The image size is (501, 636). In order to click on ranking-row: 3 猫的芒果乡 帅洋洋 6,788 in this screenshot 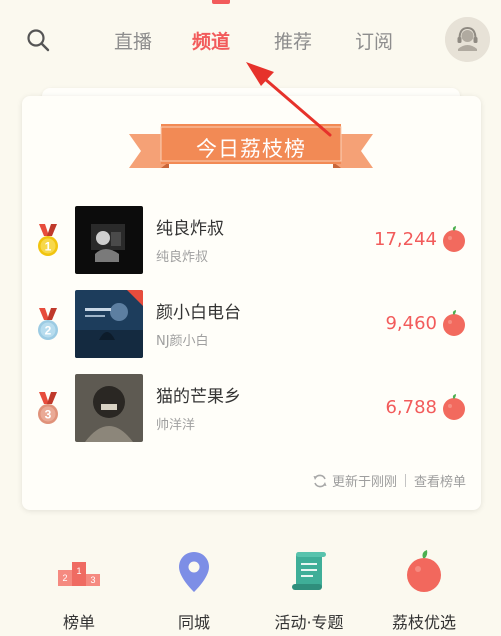, I will do `click(251, 408)`.